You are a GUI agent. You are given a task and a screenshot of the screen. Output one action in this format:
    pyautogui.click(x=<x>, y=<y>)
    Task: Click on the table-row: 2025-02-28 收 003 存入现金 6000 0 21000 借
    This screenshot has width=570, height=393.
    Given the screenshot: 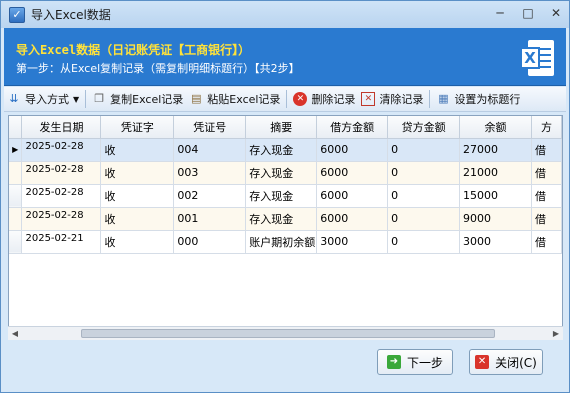 What is the action you would take?
    pyautogui.click(x=285, y=173)
    